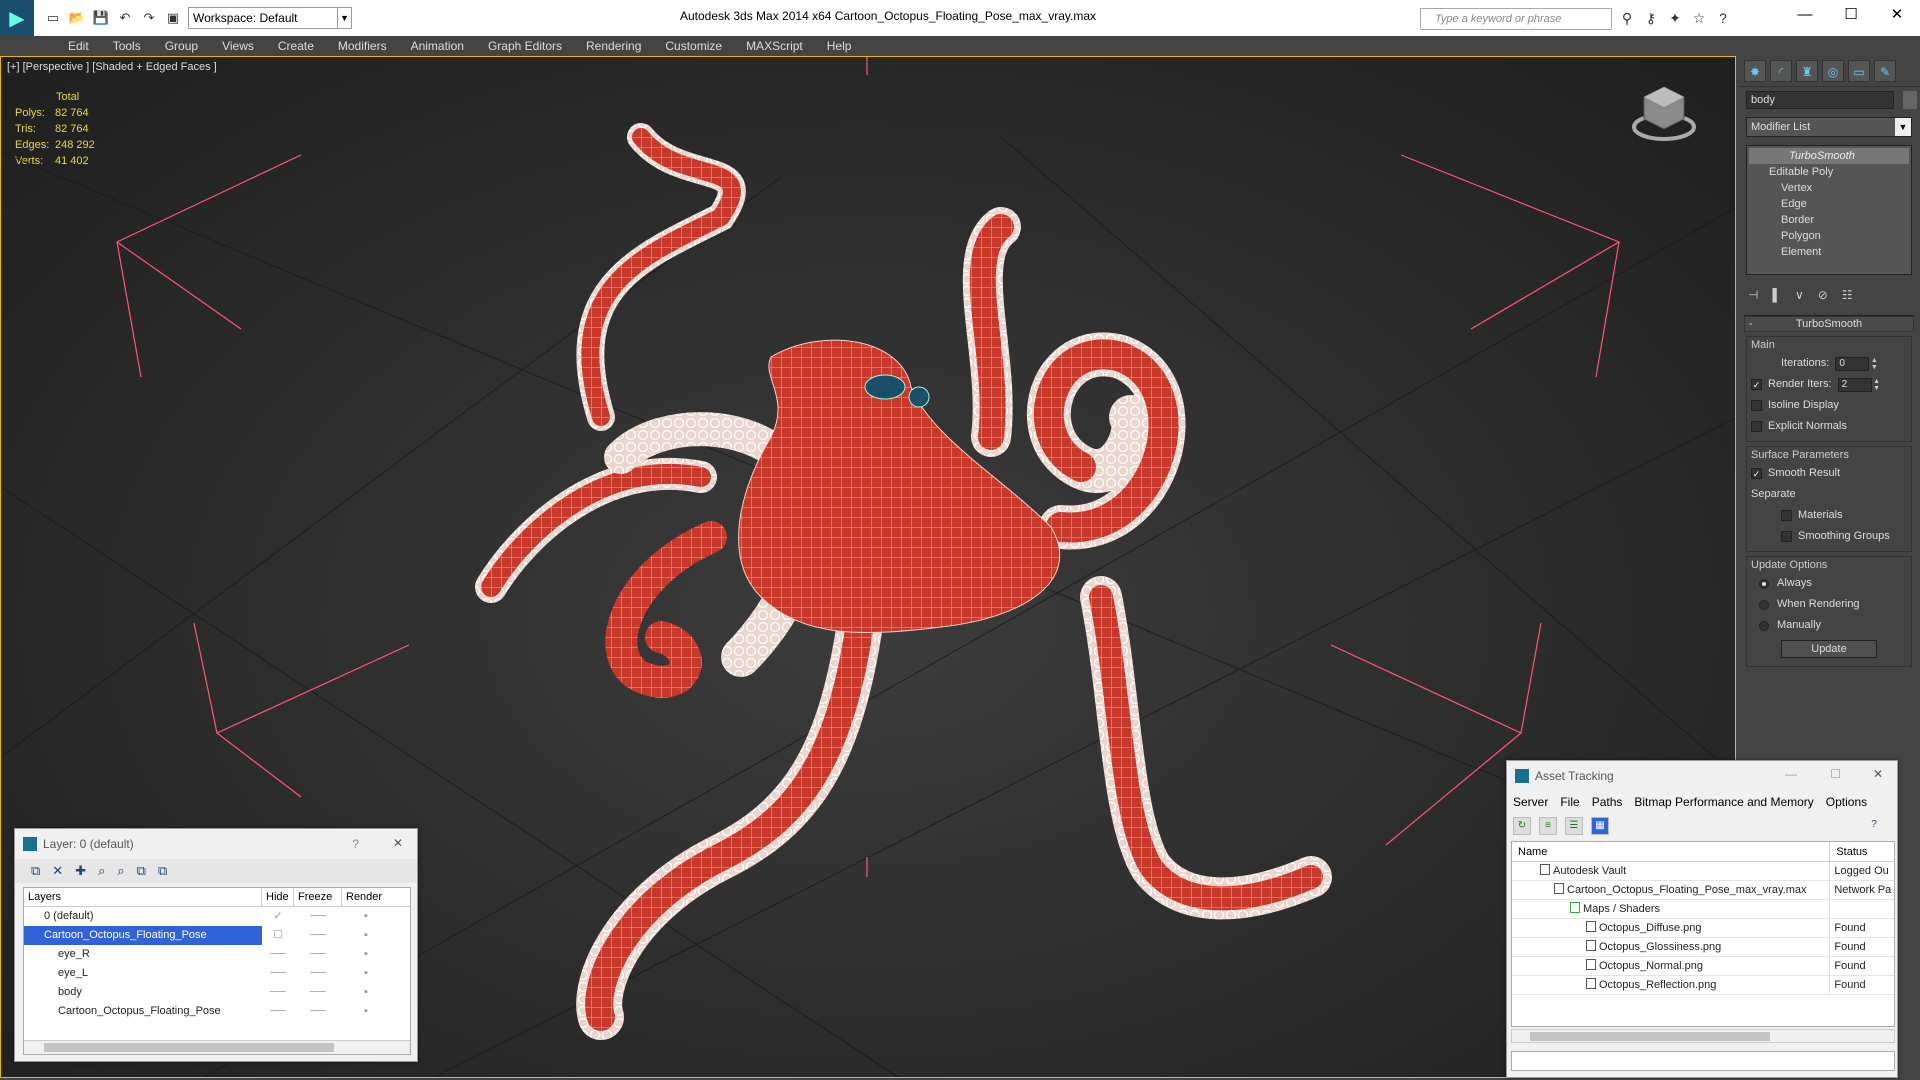 The image size is (1920, 1080). What do you see at coordinates (77, 18) in the screenshot?
I see `open-file-icon: 📂` at bounding box center [77, 18].